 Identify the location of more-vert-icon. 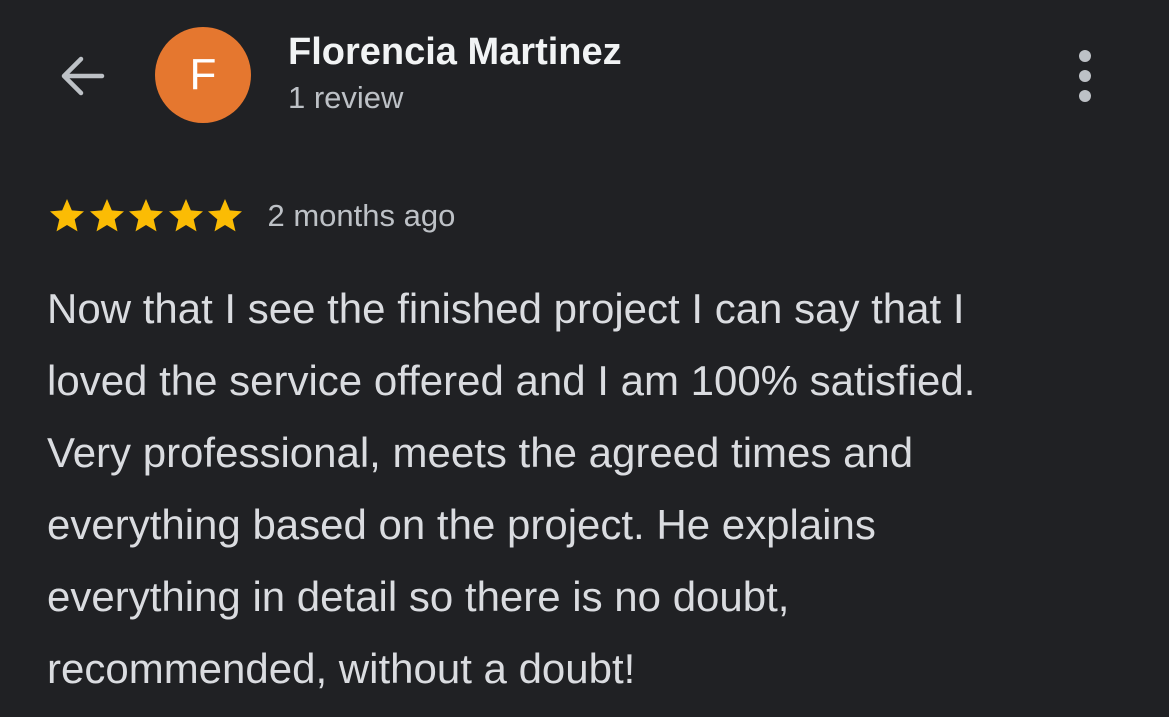
(1085, 76).